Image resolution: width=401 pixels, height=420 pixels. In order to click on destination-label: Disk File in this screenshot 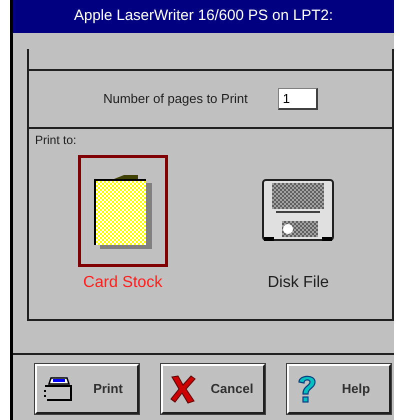, I will do `click(298, 283)`.